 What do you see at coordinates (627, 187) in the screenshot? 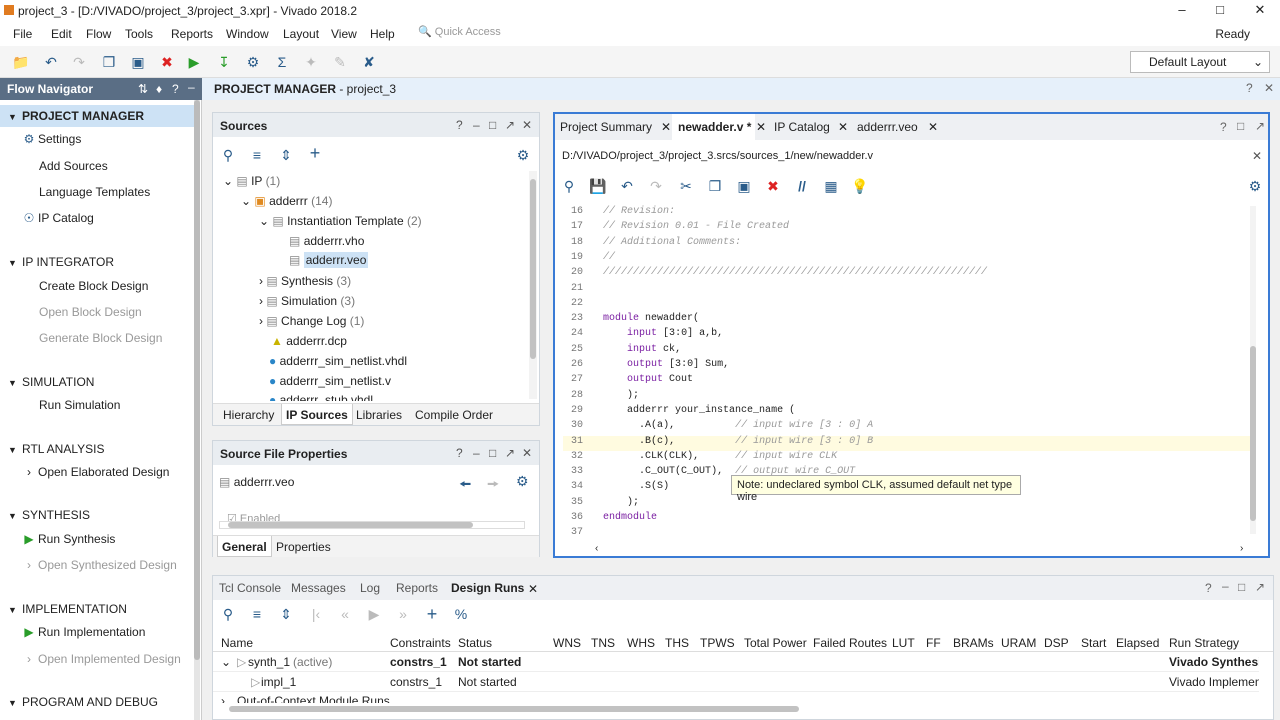
I see `undo-icon: ↶` at bounding box center [627, 187].